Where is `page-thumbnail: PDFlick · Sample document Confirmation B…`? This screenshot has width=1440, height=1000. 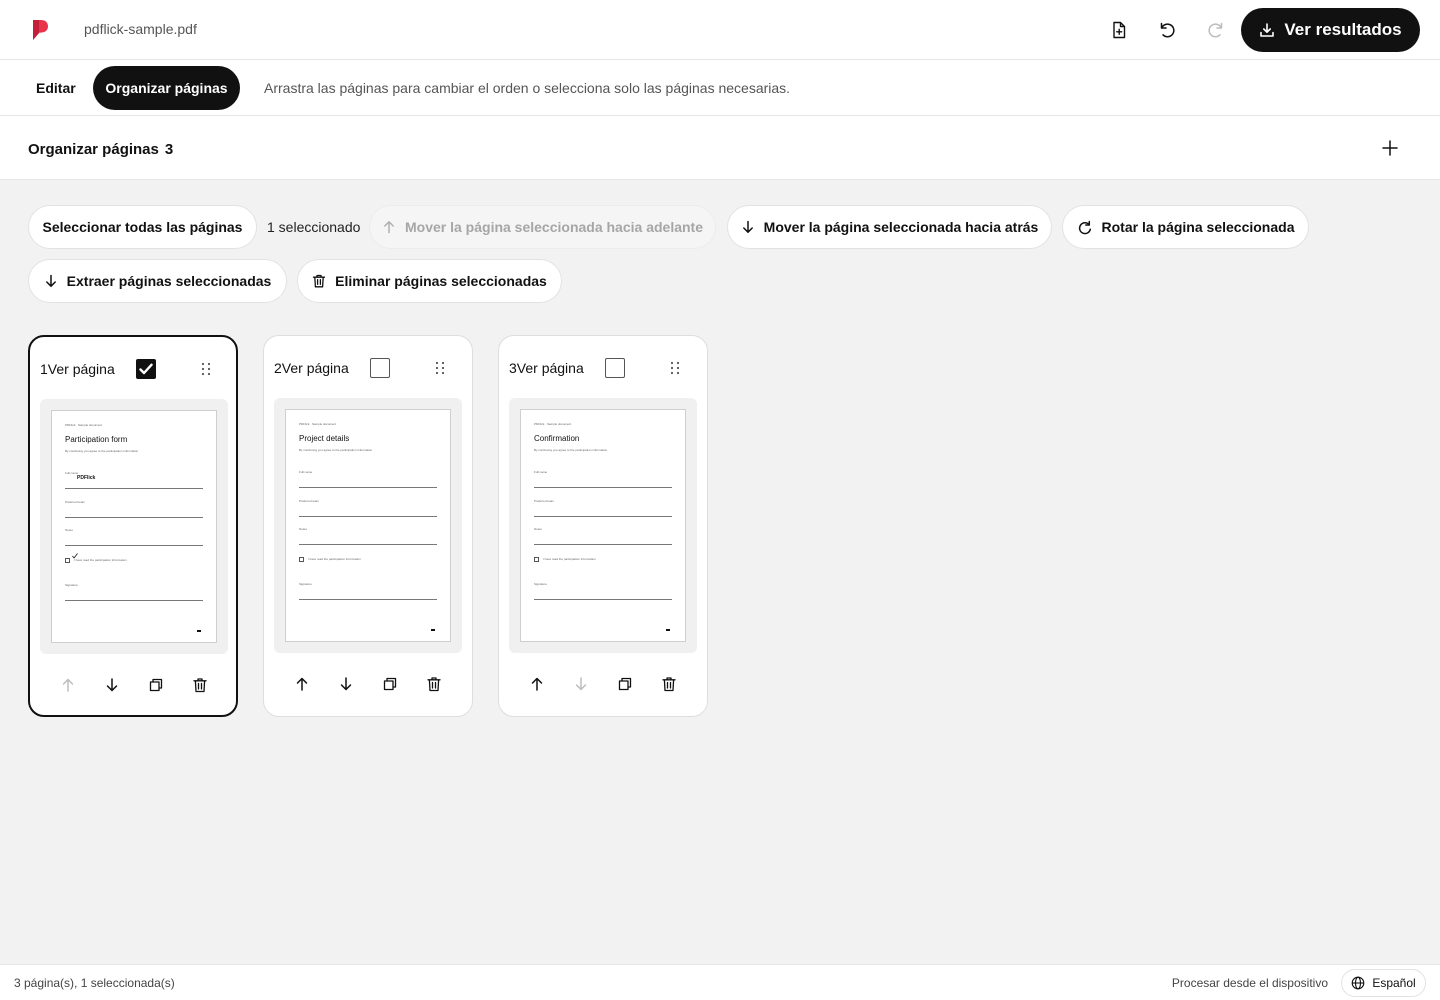
page-thumbnail: PDFlick · Sample document Confirmation B… is located at coordinates (603, 525).